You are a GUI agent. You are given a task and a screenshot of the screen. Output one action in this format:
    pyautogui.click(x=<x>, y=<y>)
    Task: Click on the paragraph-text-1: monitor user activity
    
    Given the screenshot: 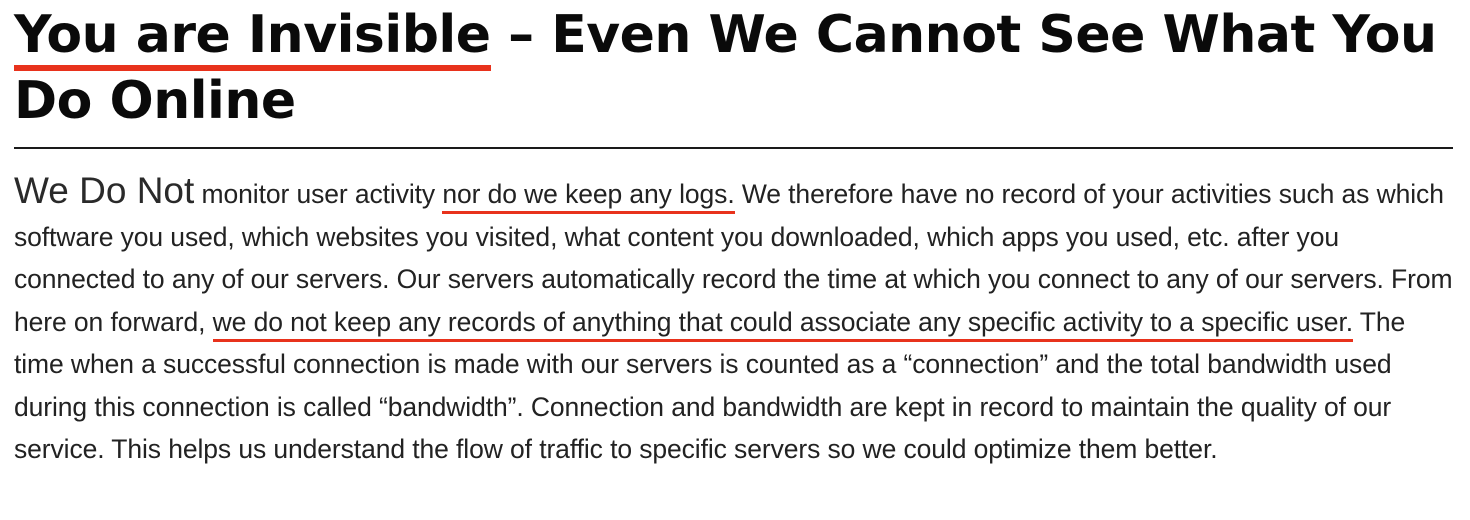 What is the action you would take?
    pyautogui.click(x=318, y=194)
    